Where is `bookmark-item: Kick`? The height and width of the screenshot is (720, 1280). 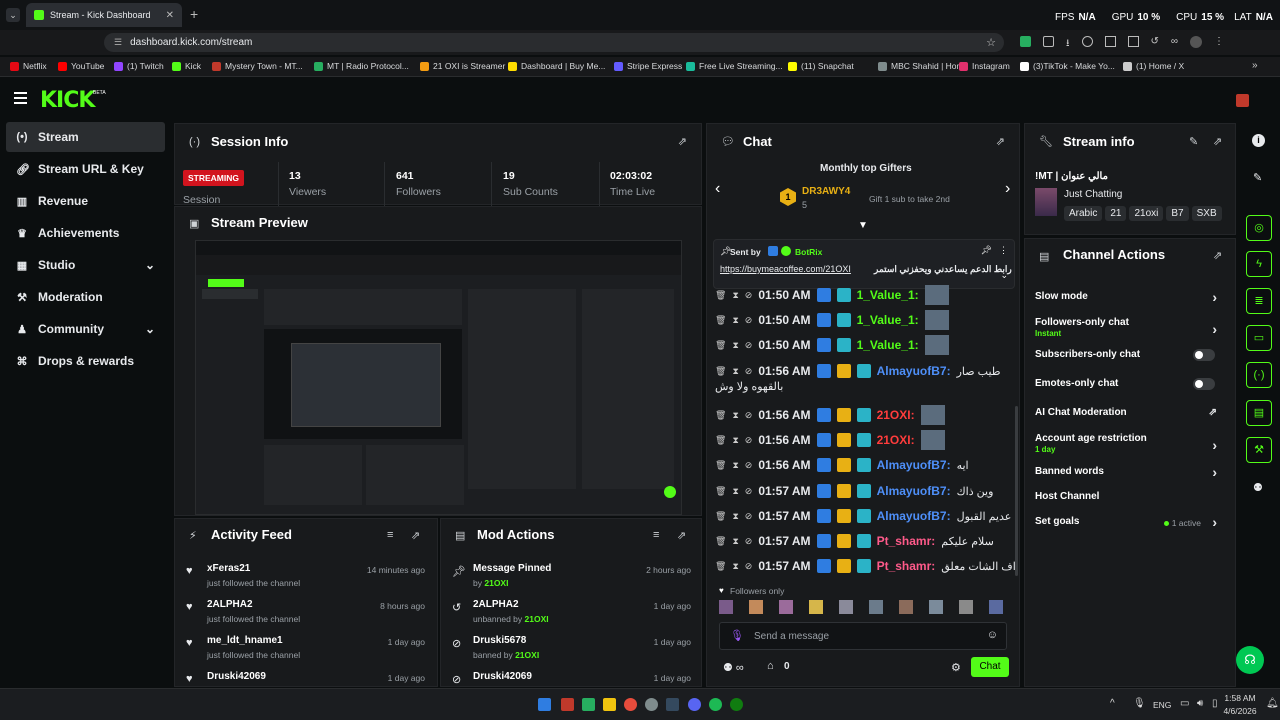
bookmark-item: Kick is located at coordinates (186, 66).